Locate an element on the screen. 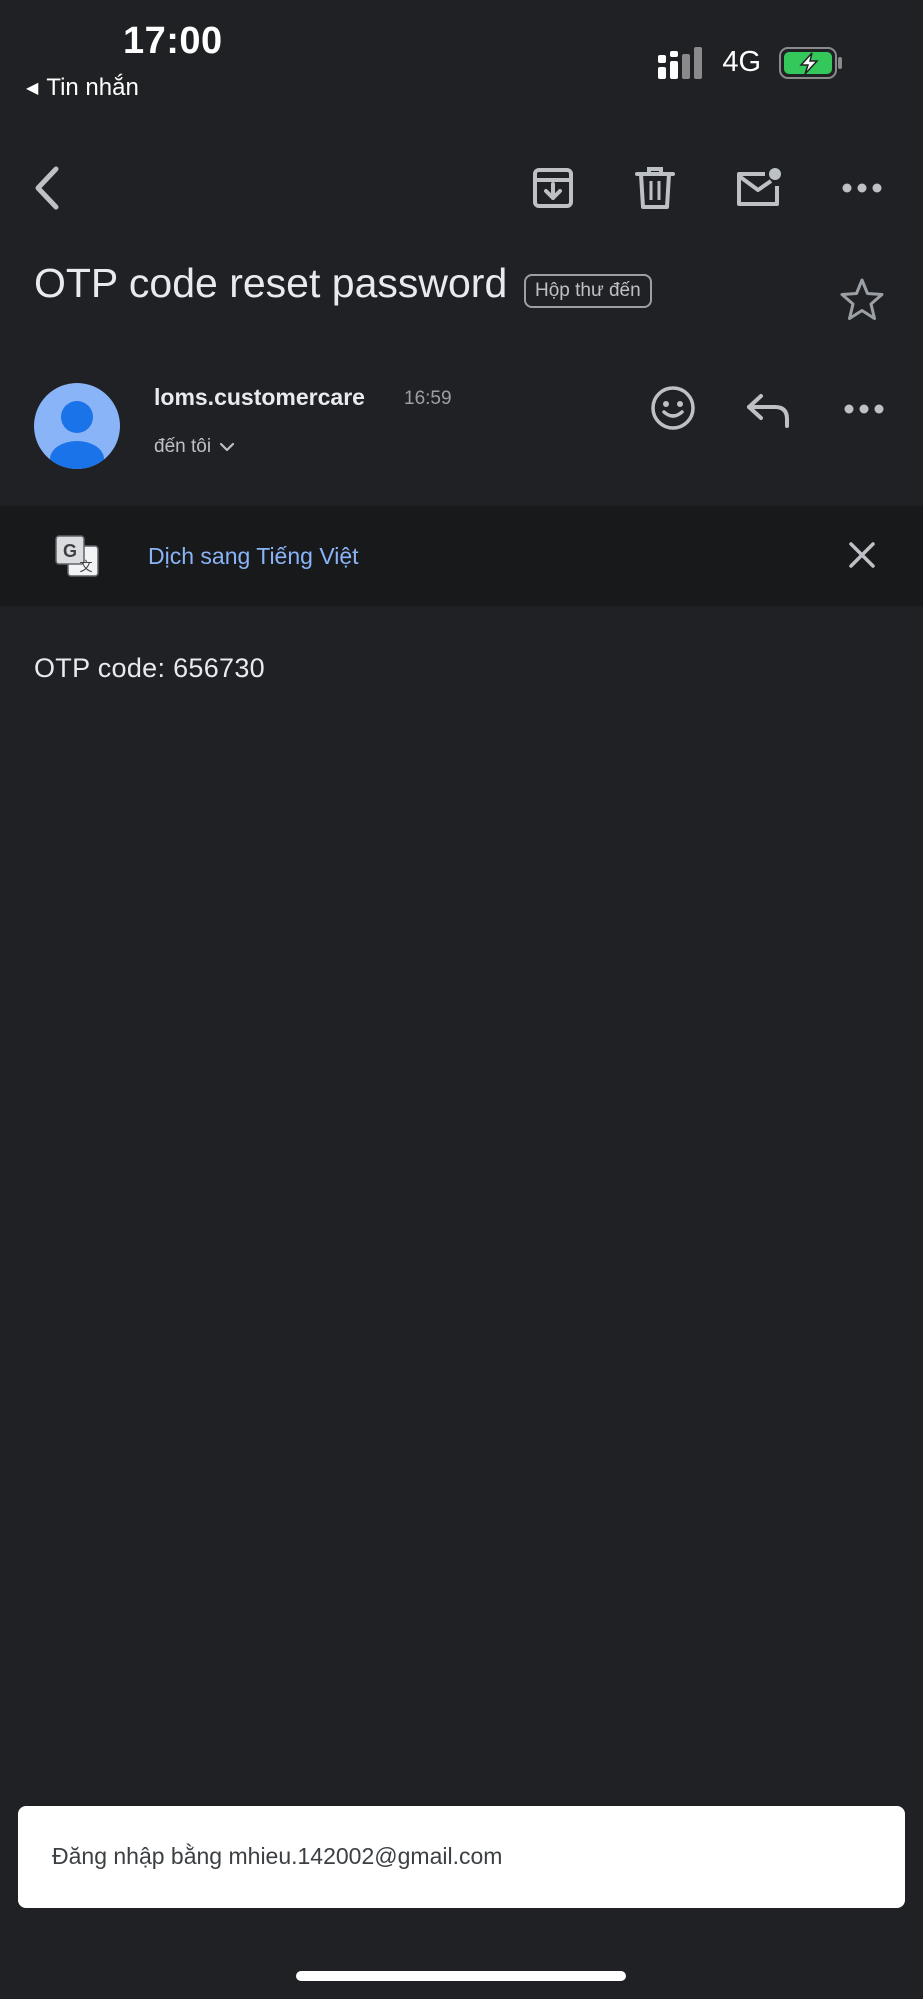 The width and height of the screenshot is (923, 1999). more-icon is located at coordinates (862, 188).